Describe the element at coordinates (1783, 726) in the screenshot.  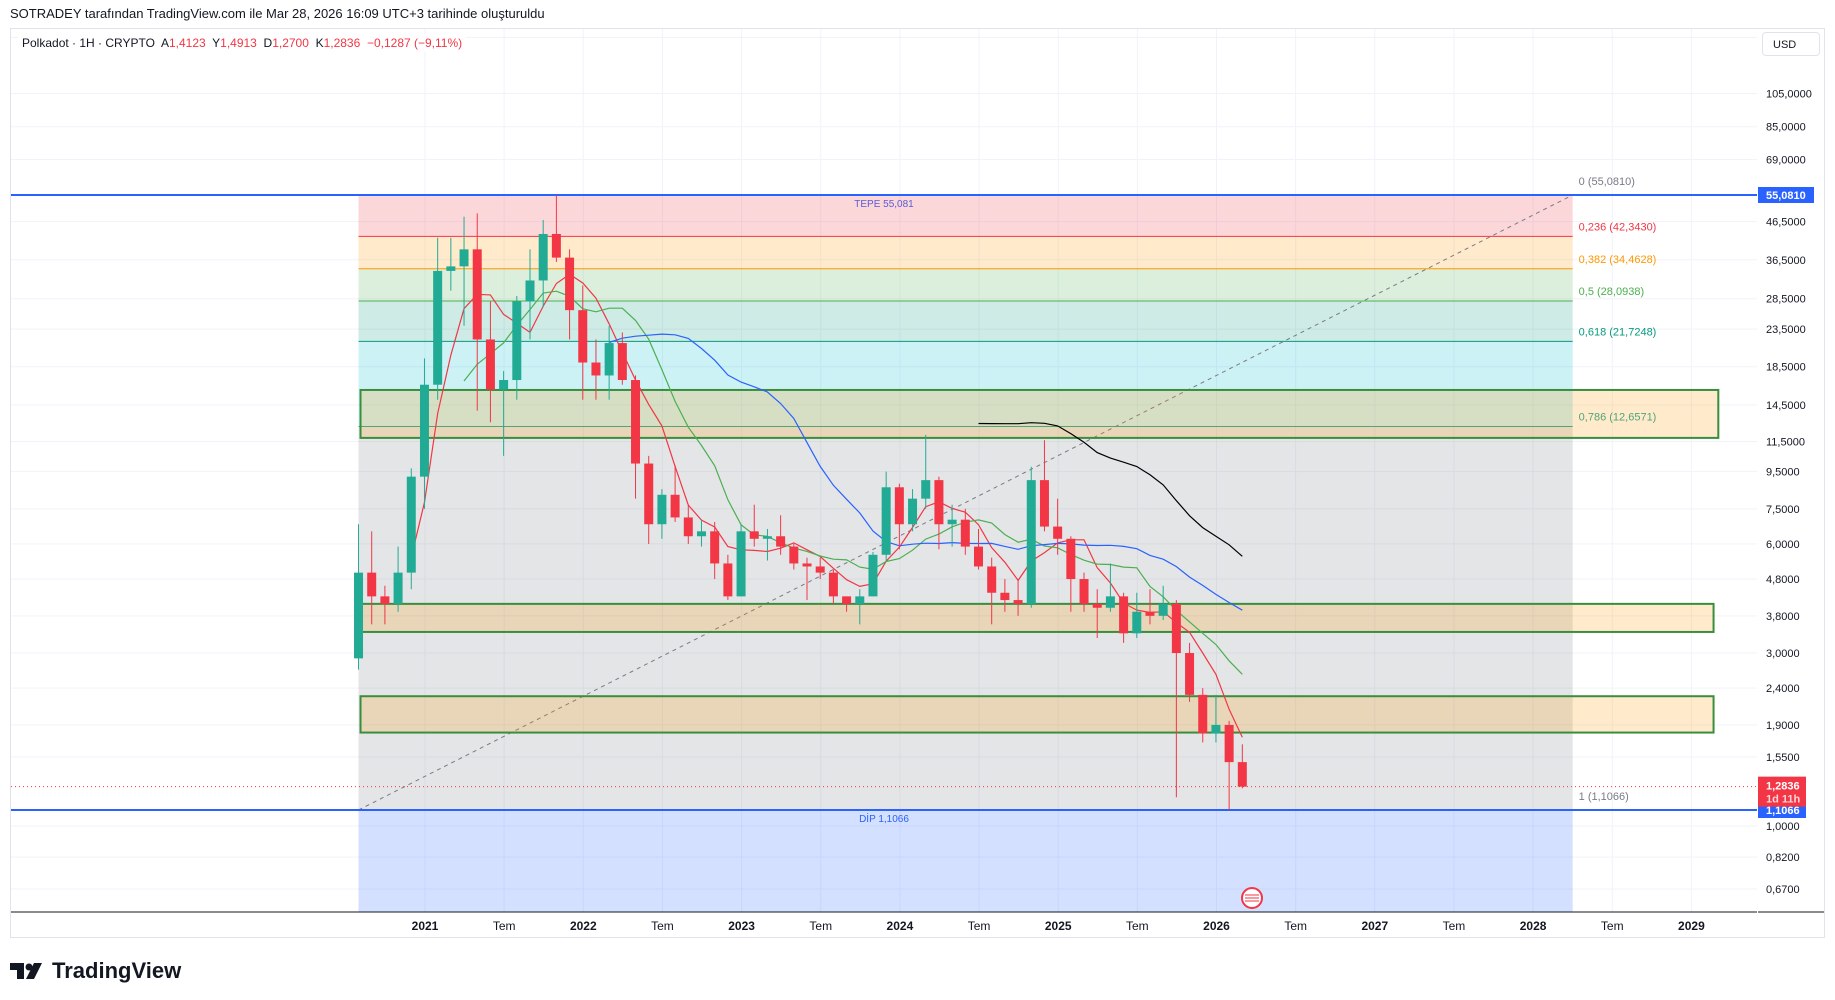
I see `price-tick-label: 1,9000` at that location.